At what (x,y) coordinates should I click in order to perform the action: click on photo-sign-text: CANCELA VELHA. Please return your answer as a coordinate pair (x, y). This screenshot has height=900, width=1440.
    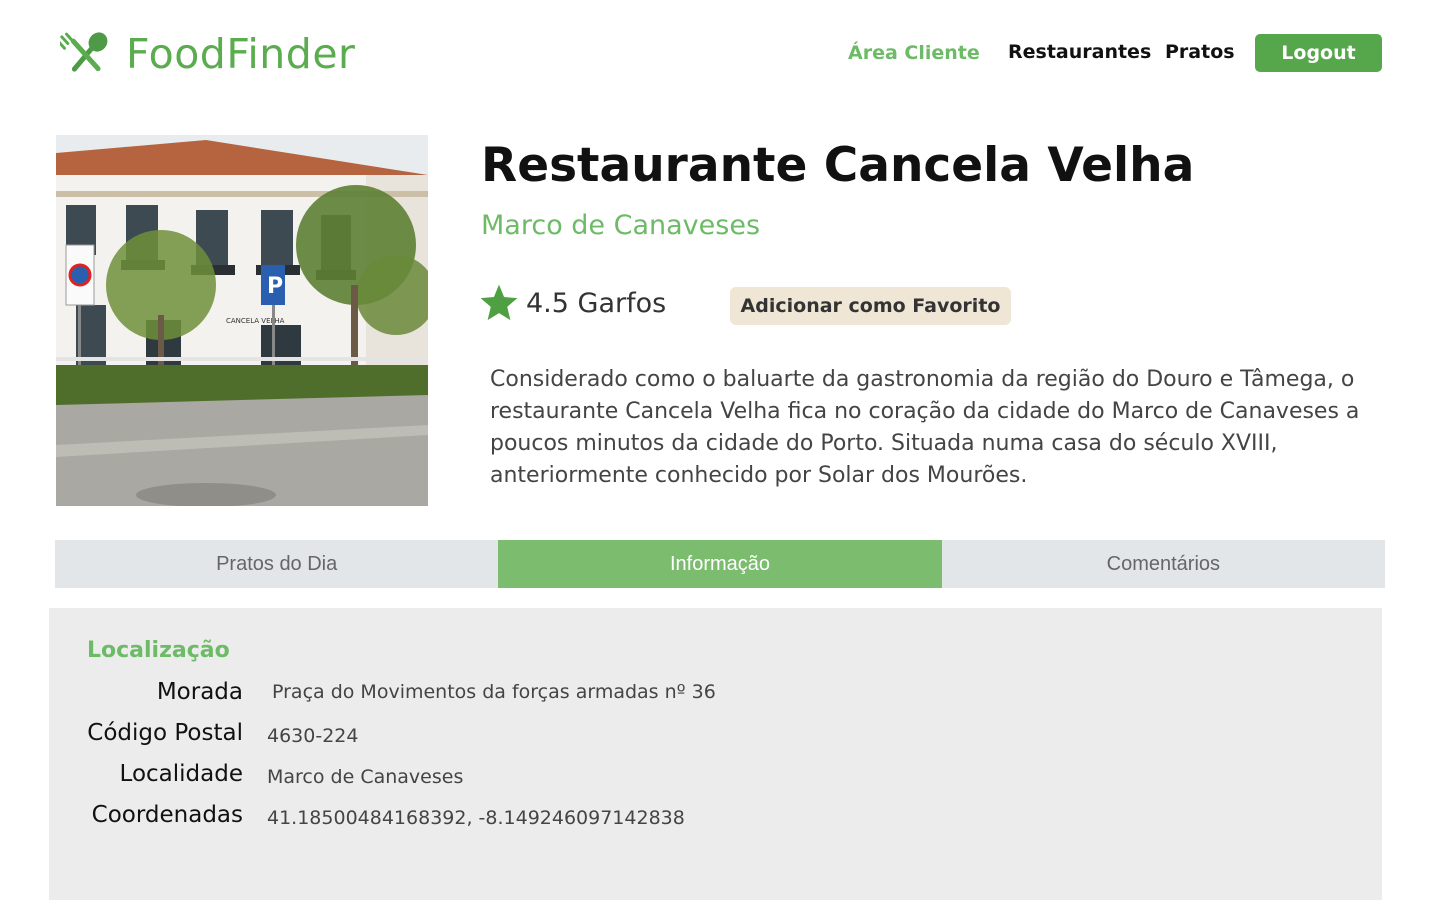
    Looking at the image, I should click on (255, 321).